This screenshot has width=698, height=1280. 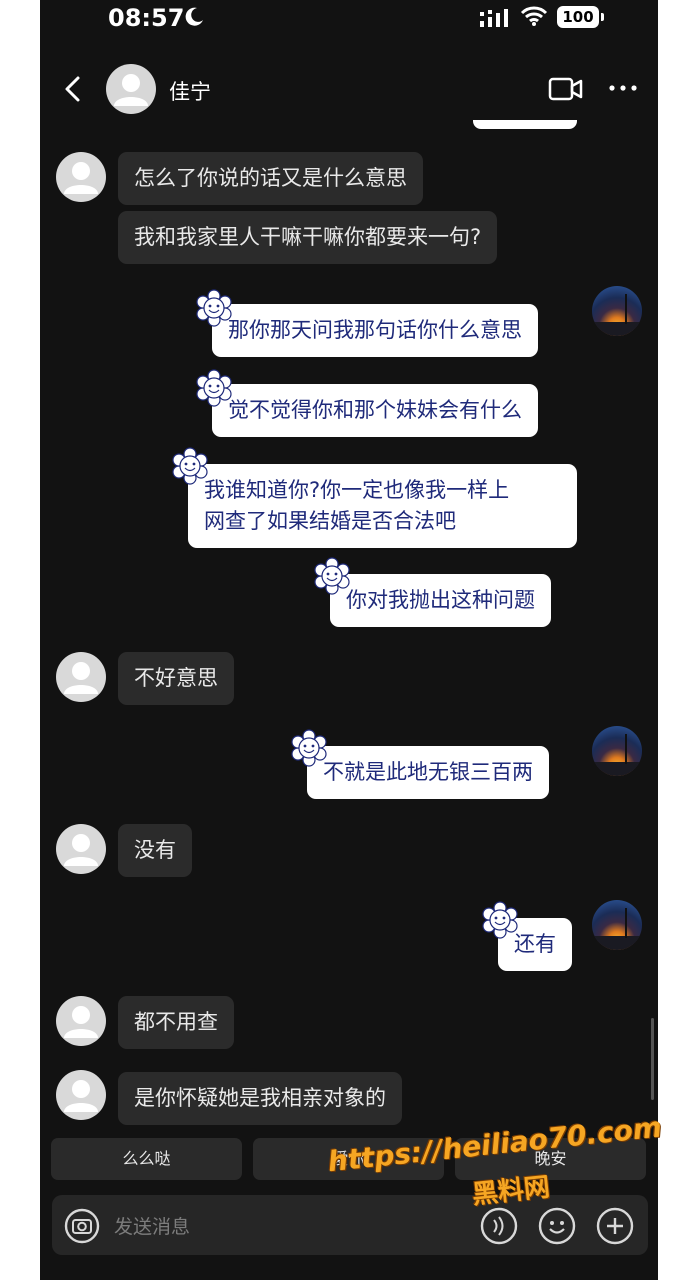 I want to click on video-camera-icon, so click(x=566, y=89).